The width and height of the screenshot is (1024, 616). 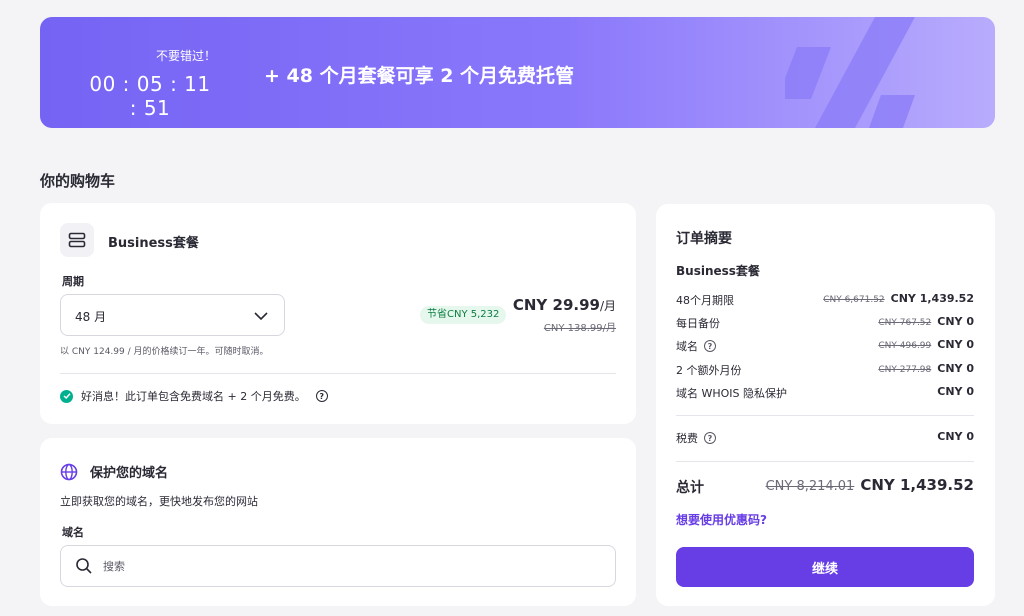 What do you see at coordinates (810, 486) in the screenshot?
I see `total-old-price: CNY 8,214.01` at bounding box center [810, 486].